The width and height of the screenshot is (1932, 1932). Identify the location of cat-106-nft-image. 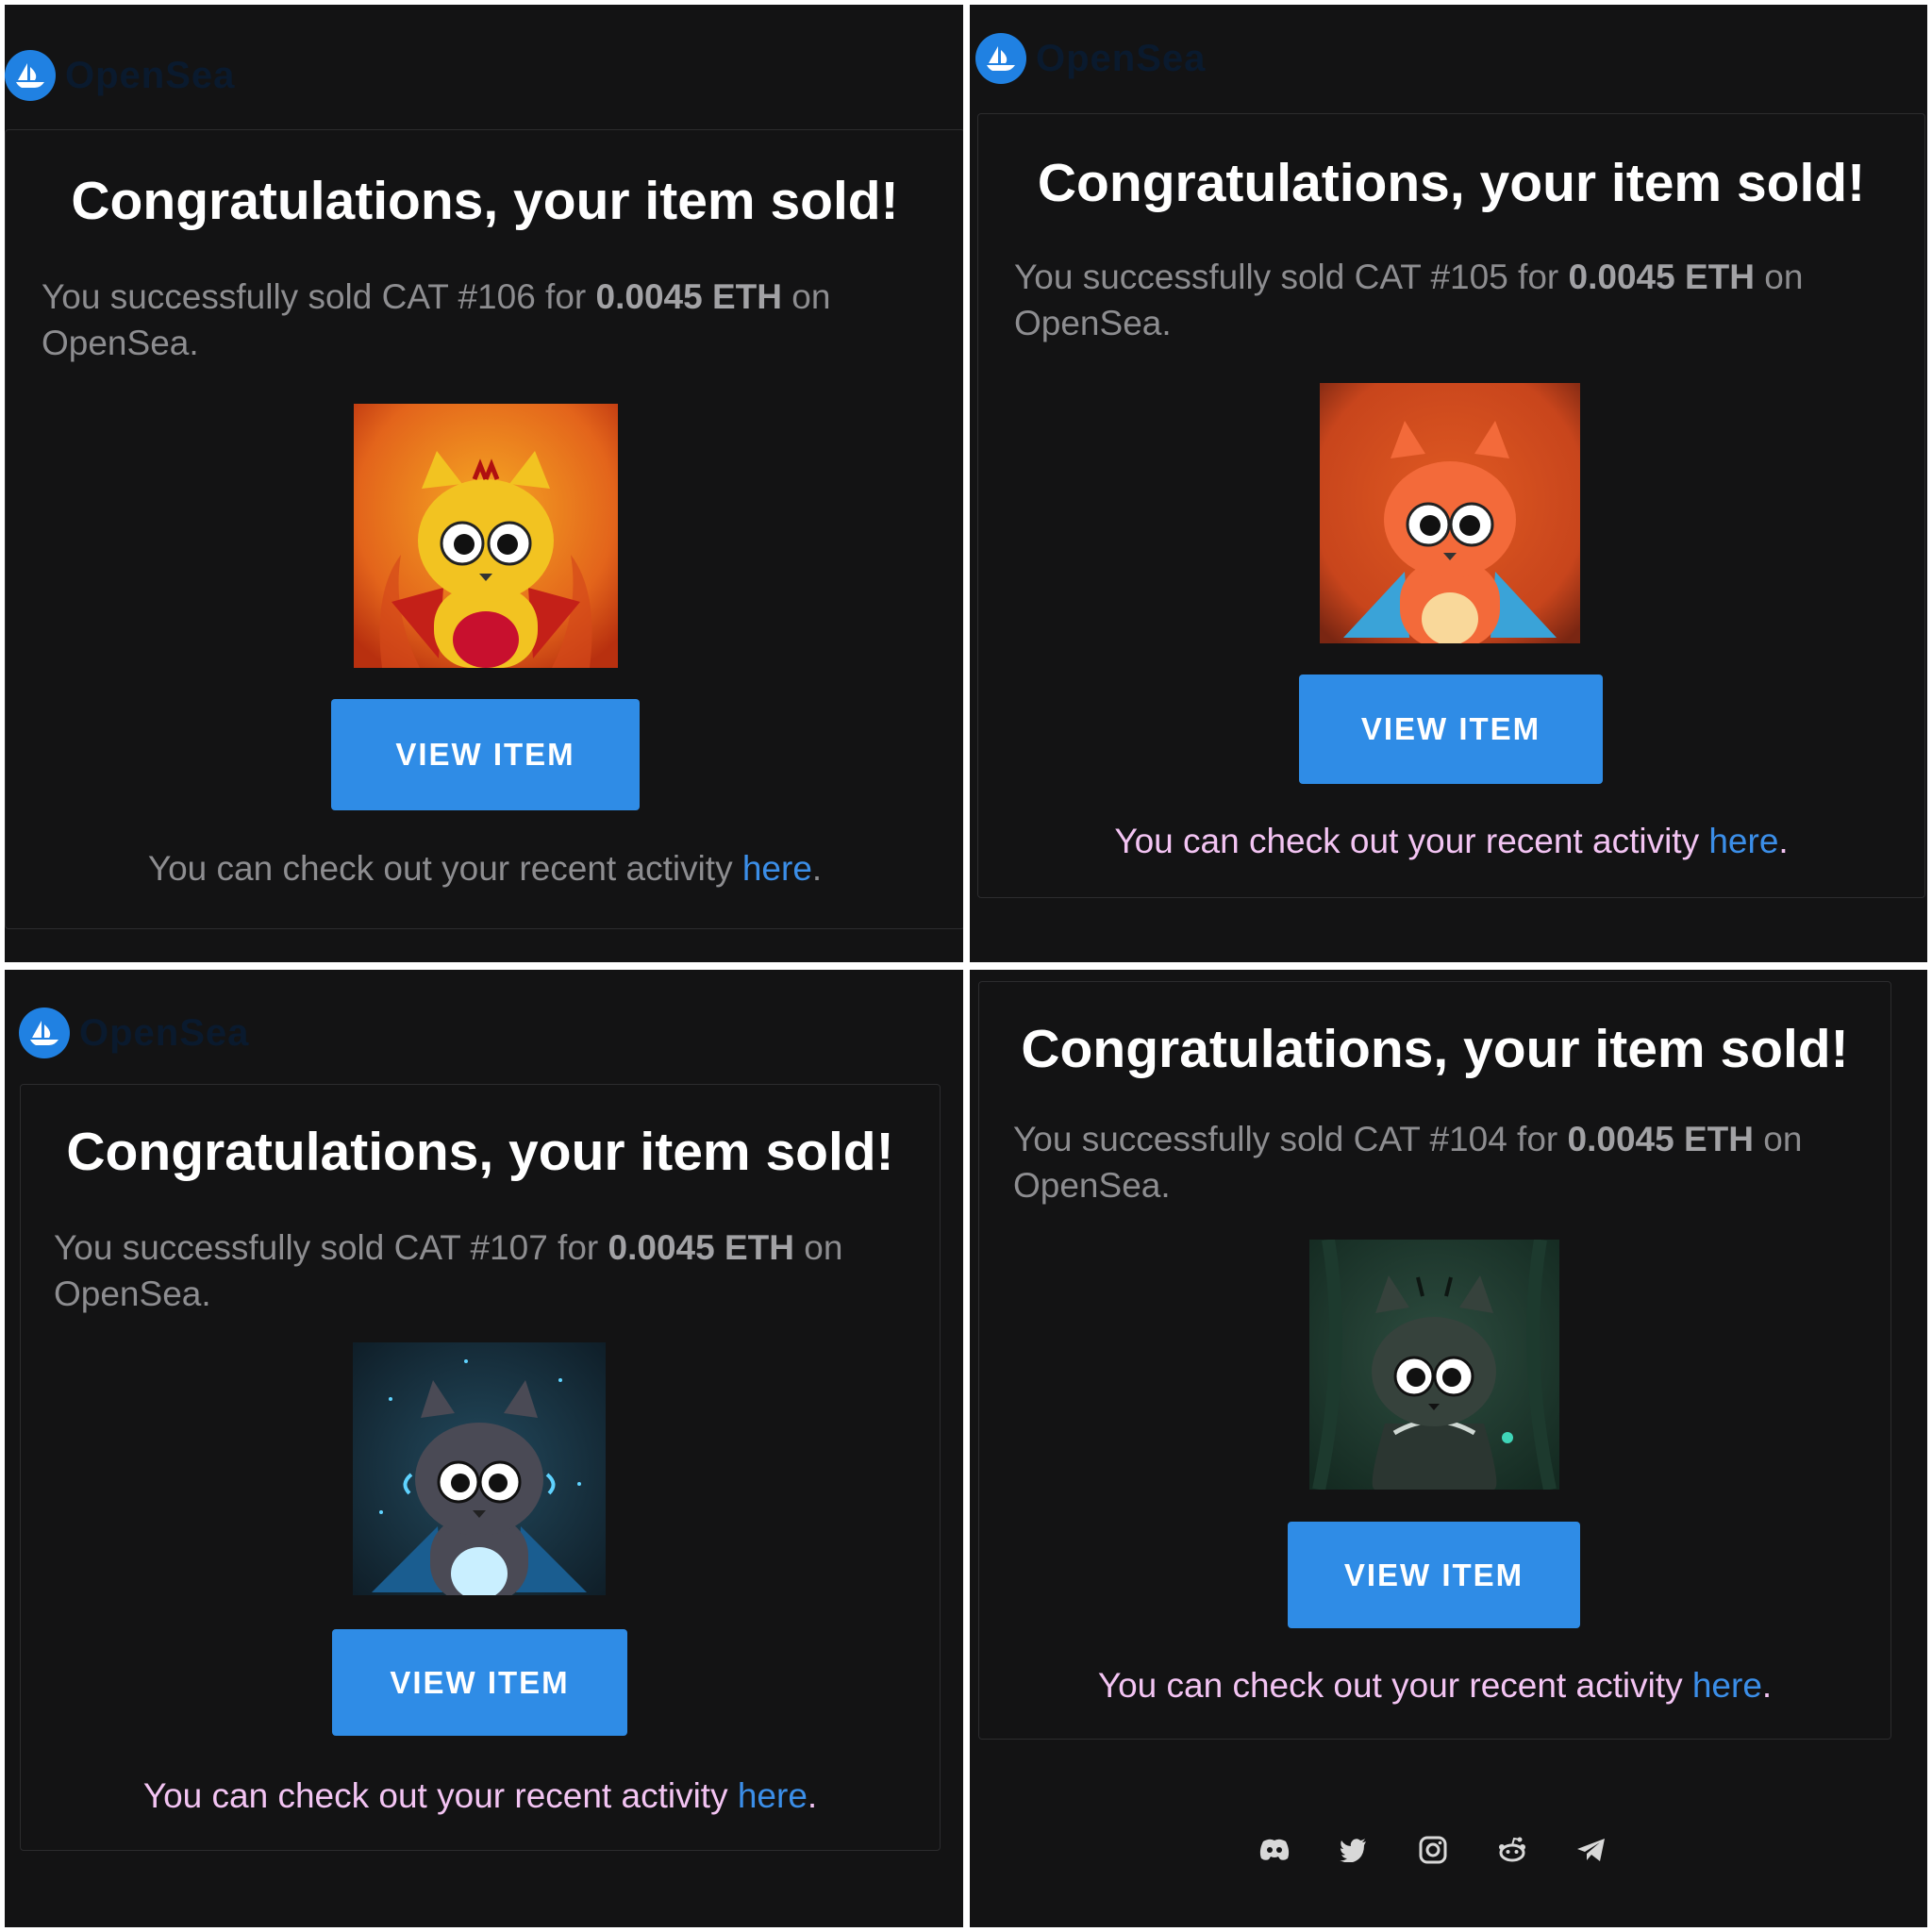
(486, 536).